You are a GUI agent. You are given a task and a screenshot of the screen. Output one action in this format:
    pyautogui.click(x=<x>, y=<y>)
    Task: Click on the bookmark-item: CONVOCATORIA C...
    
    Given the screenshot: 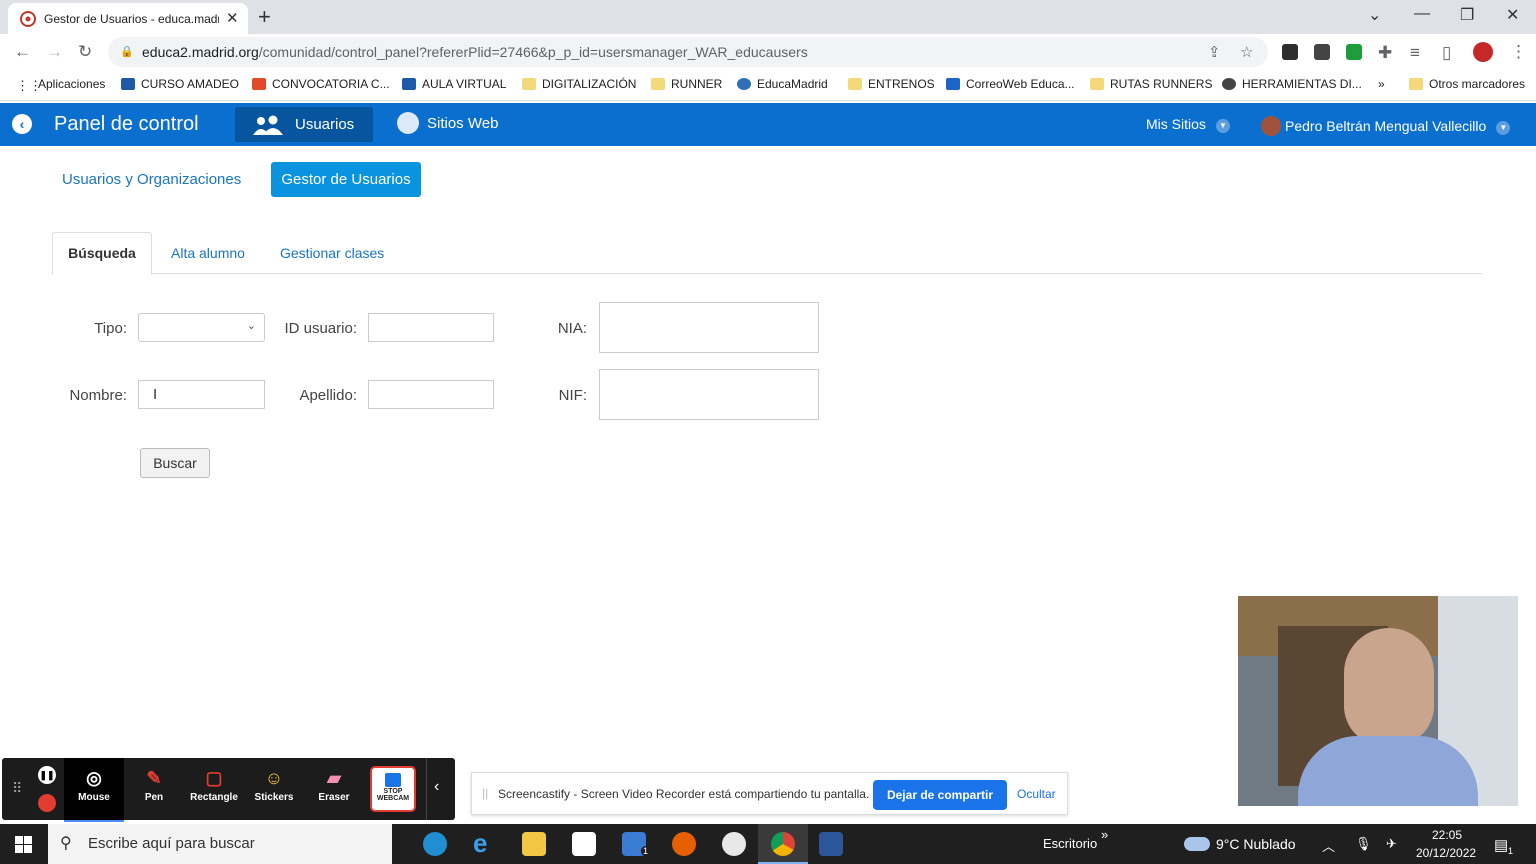 What is the action you would take?
    pyautogui.click(x=321, y=84)
    